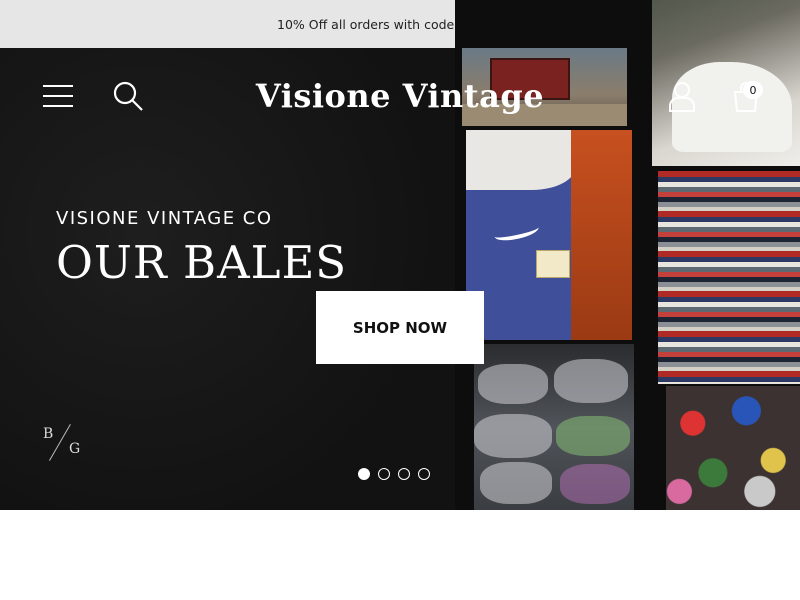 Image resolution: width=800 pixels, height=600 pixels. Describe the element at coordinates (394, 474) in the screenshot. I see `slideshow-pagination` at that location.